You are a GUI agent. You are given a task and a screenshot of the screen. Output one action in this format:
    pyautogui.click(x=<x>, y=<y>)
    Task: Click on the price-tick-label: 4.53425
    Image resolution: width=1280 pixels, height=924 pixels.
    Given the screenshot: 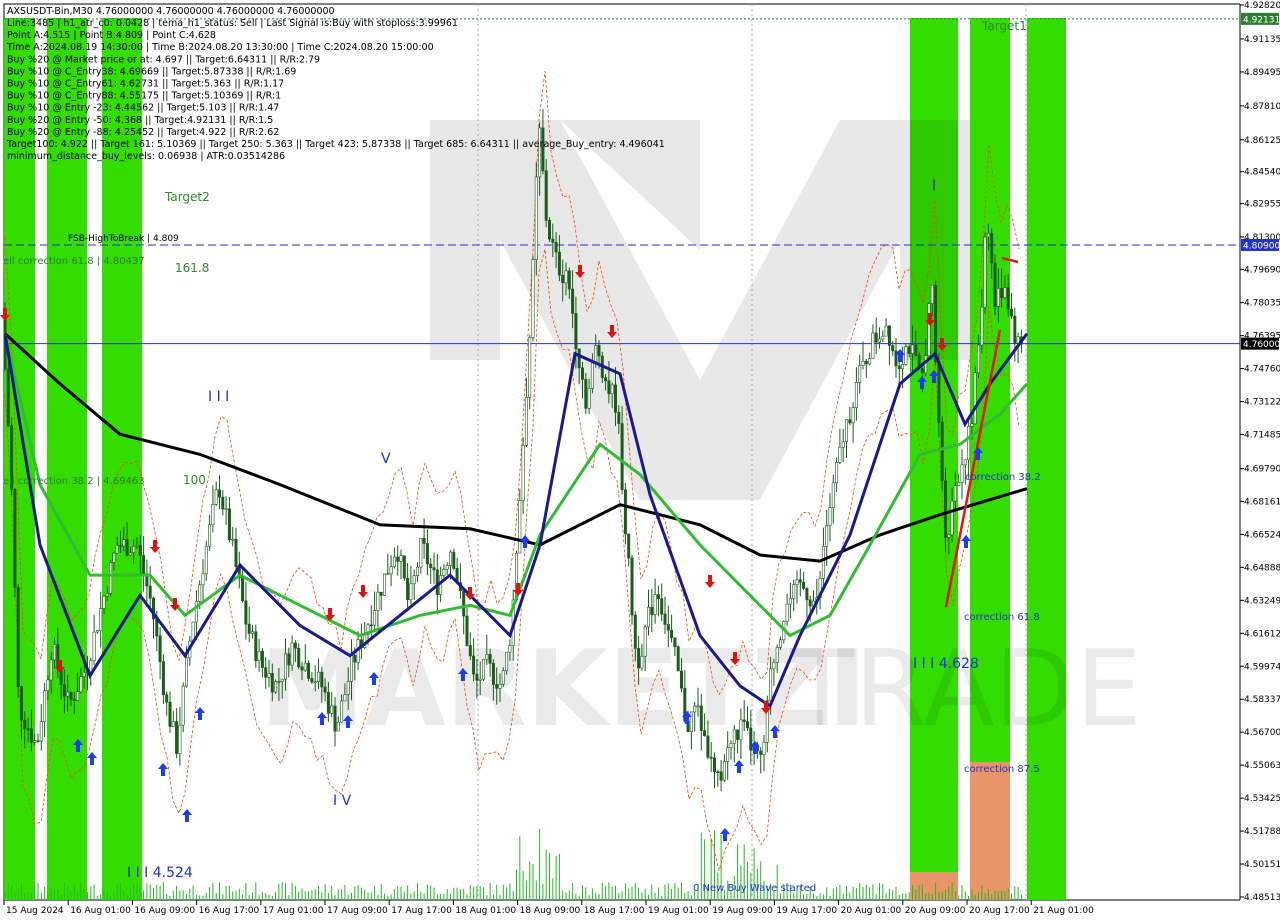 What is the action you would take?
    pyautogui.click(x=1262, y=799)
    